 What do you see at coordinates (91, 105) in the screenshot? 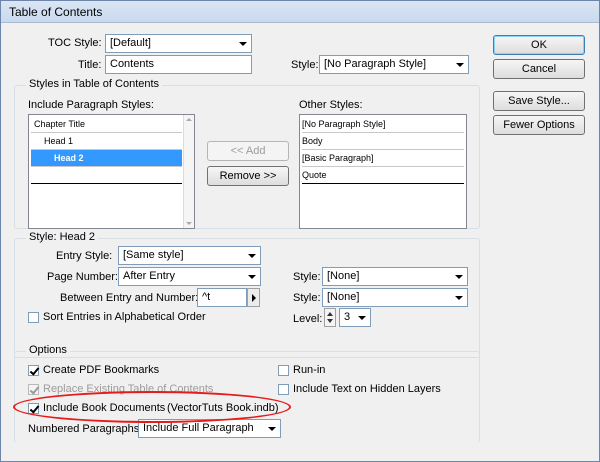
I see `include-styles-label: Include Paragraph Styles:` at bounding box center [91, 105].